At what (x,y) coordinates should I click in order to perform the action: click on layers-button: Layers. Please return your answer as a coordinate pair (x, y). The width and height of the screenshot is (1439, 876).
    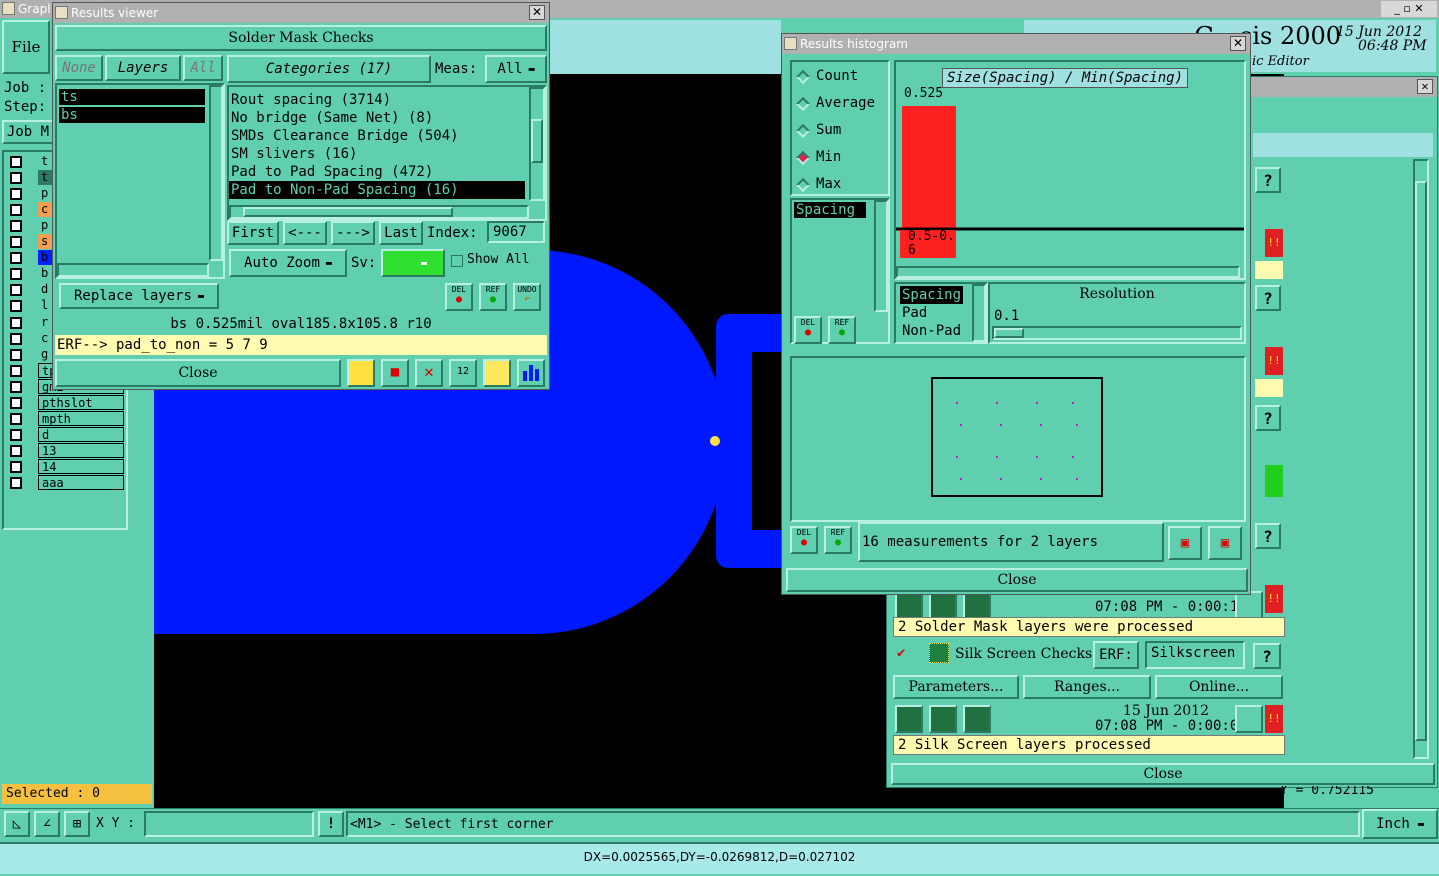
    Looking at the image, I should click on (143, 68).